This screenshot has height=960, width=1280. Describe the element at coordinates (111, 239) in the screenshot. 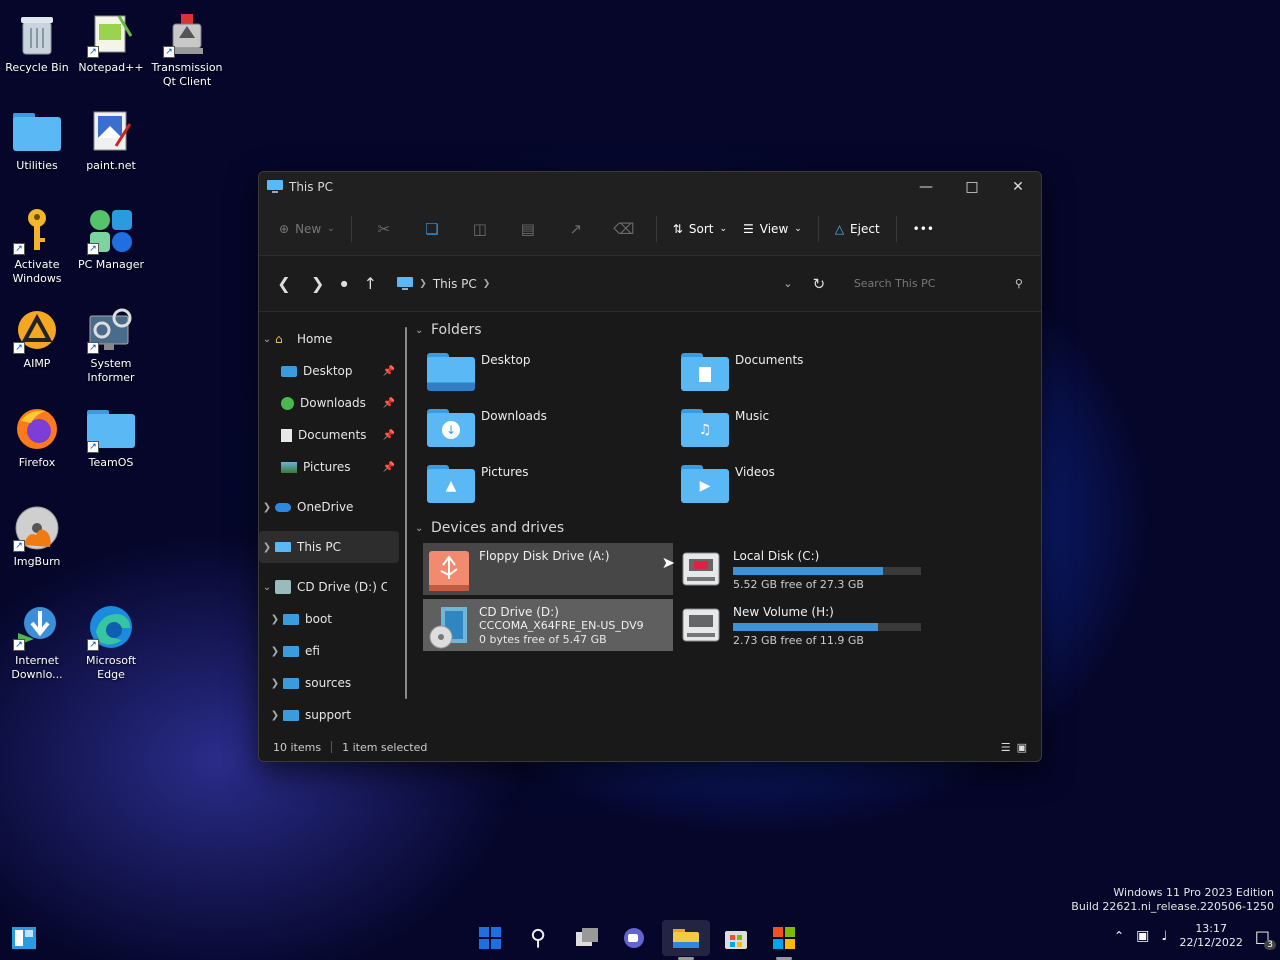

I see `desktop-icon-pc-manager: ↗ PC Manager` at that location.